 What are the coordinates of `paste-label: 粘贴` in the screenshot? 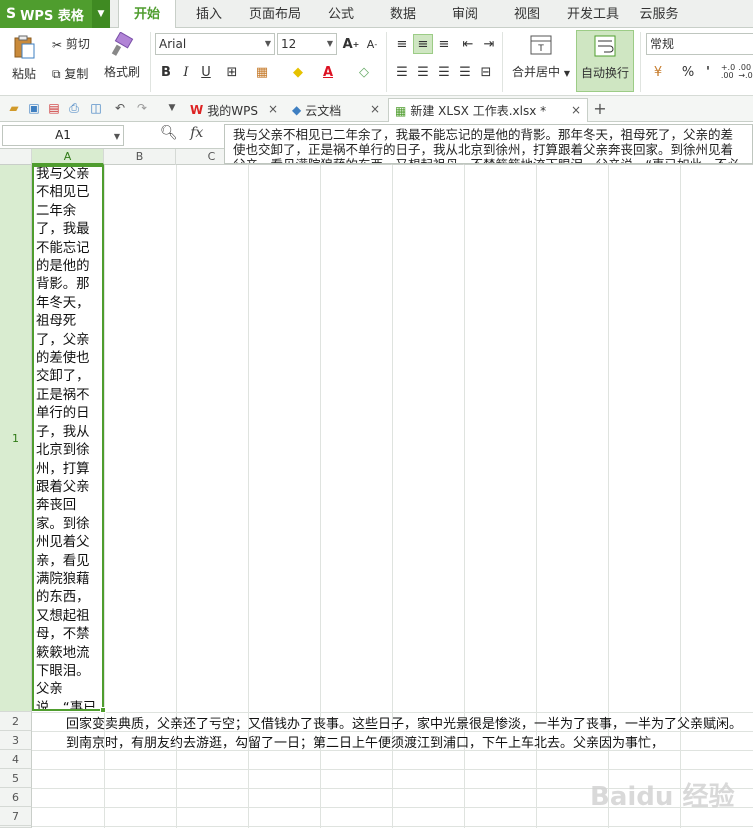 It's located at (23, 74).